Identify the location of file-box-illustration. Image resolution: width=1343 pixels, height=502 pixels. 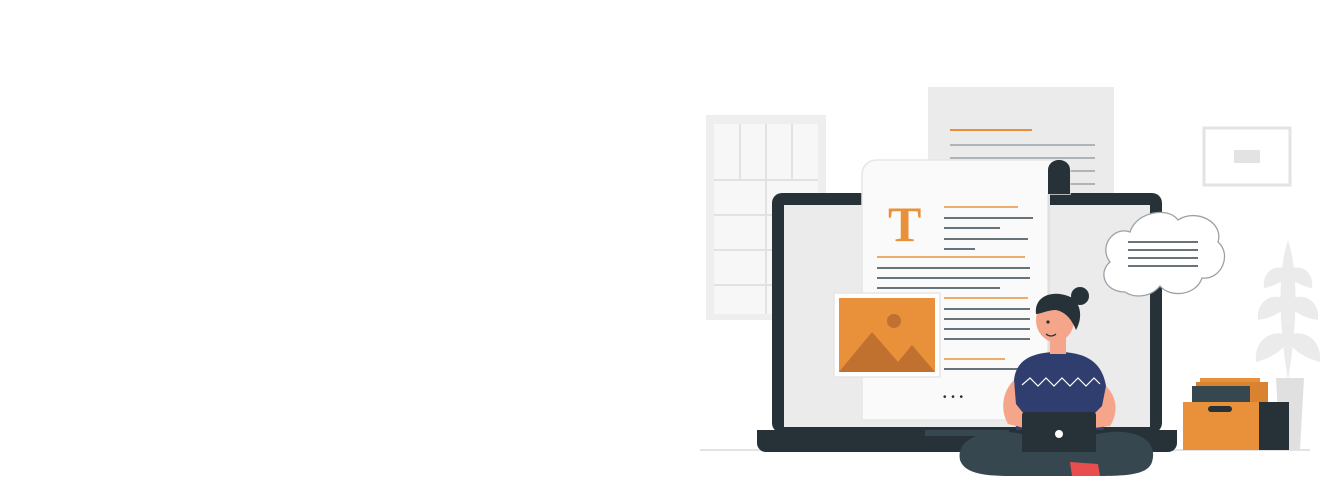
(1236, 414).